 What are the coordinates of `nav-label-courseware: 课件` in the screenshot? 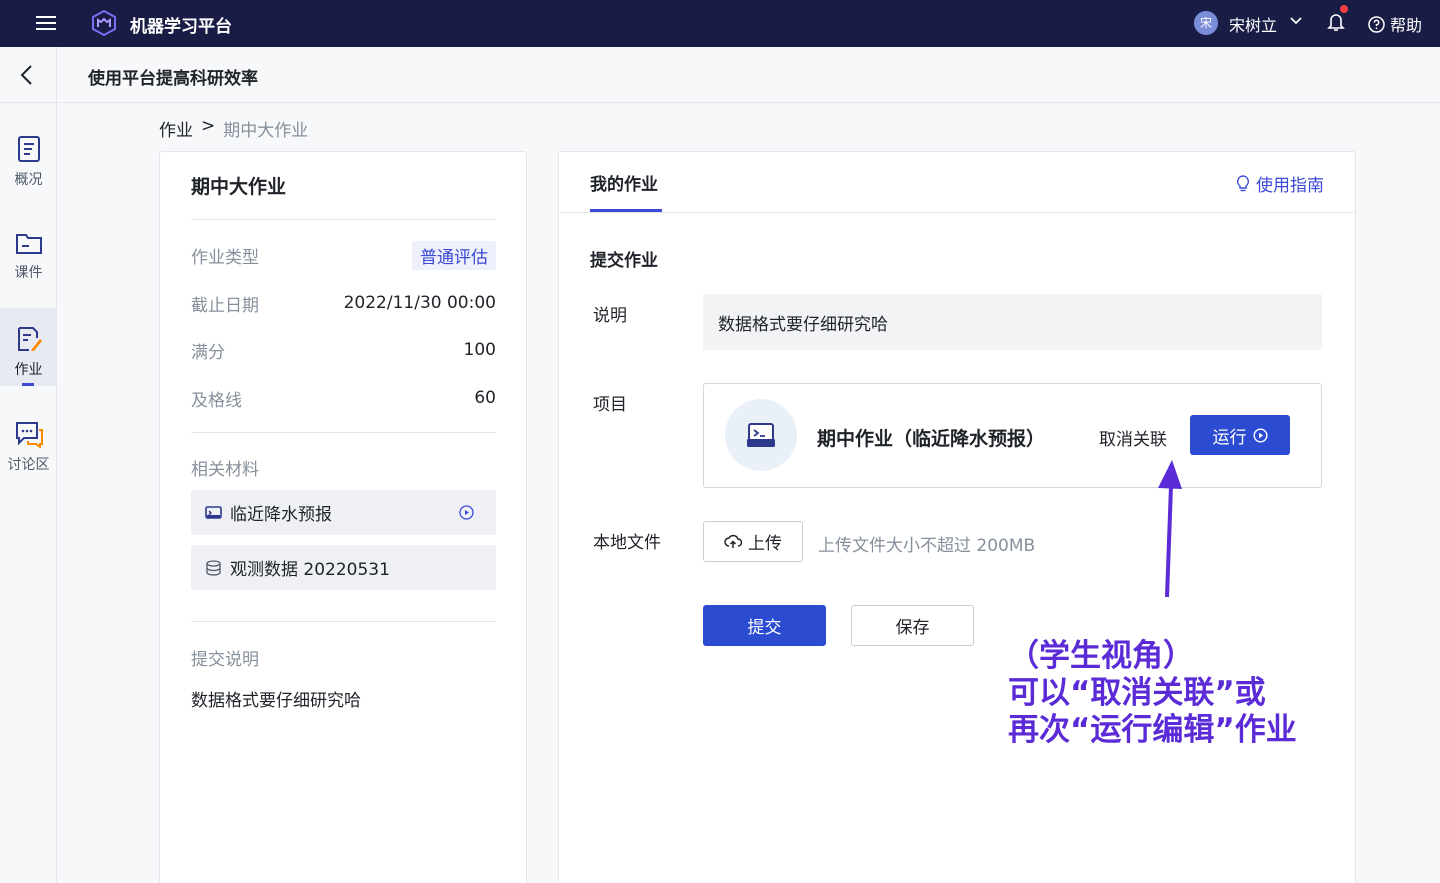 It's located at (28, 273).